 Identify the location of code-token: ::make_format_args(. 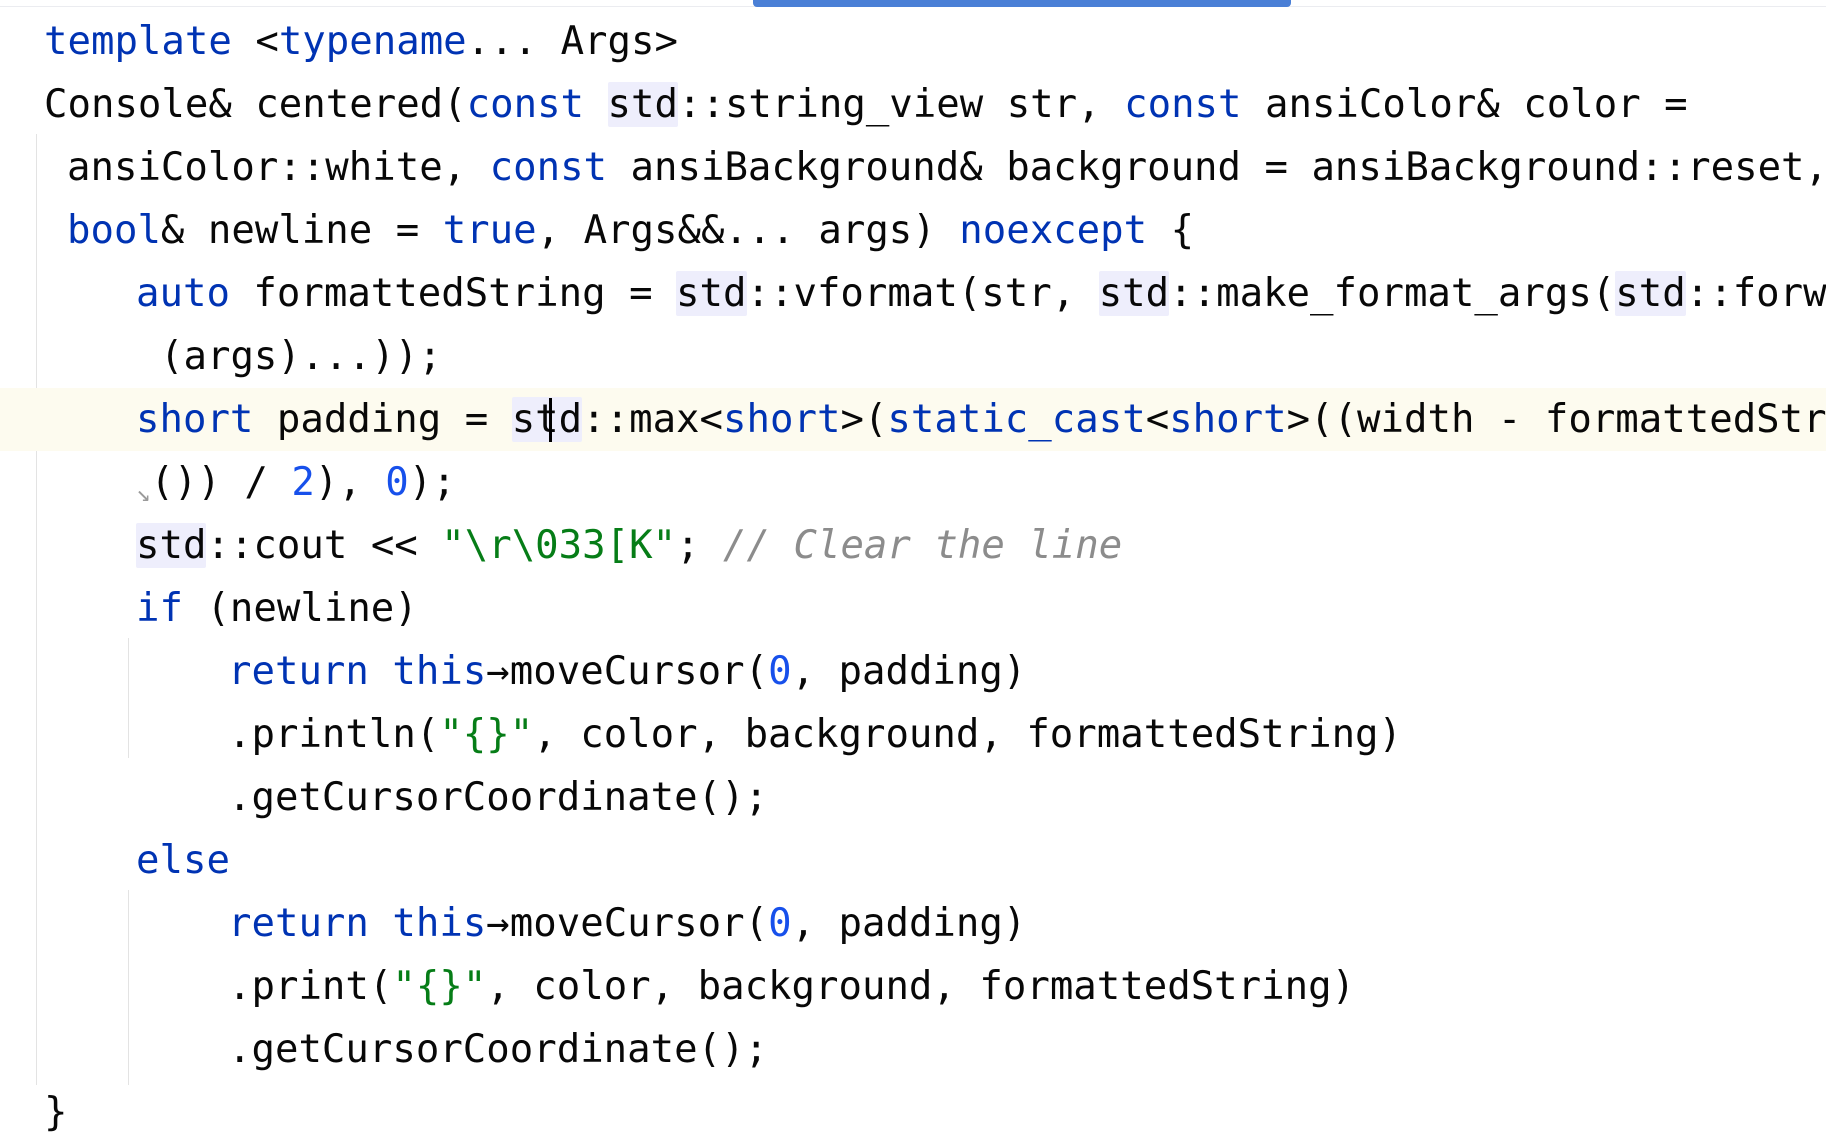
(1392, 293).